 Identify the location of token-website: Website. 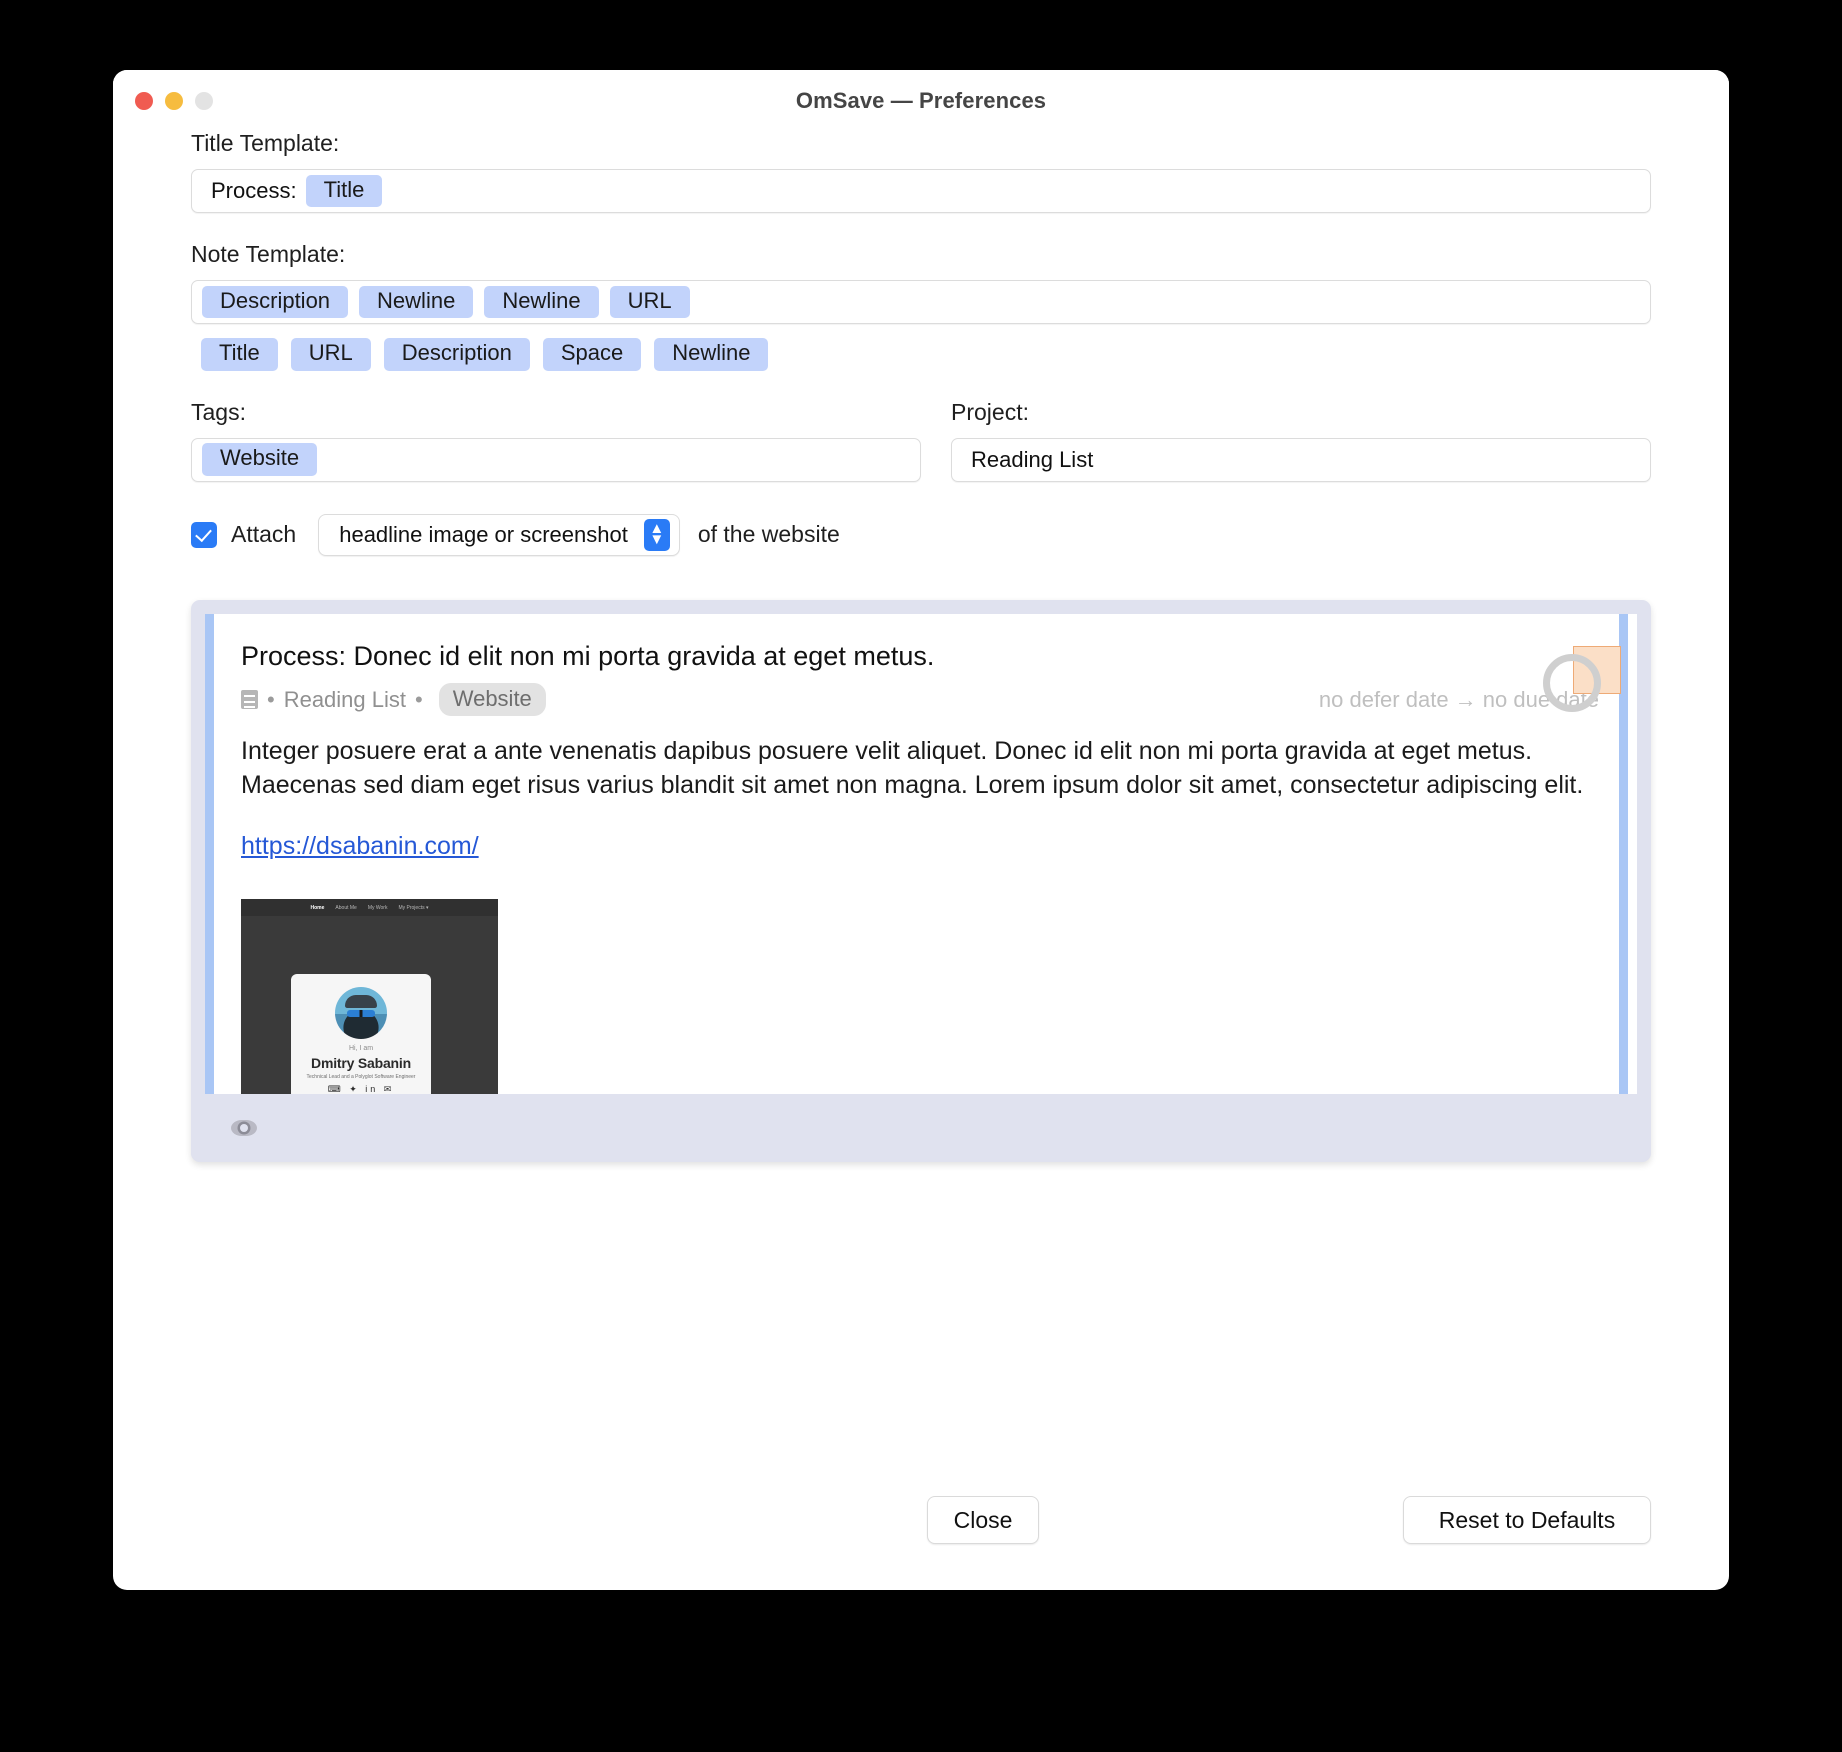
(260, 459).